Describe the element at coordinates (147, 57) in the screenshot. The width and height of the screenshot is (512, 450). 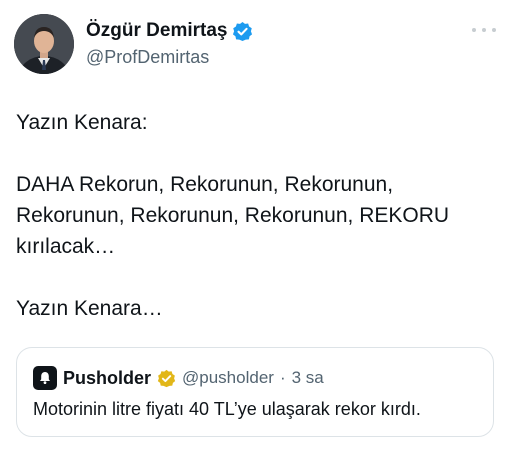
I see `author-handle: @ProfDemirtas` at that location.